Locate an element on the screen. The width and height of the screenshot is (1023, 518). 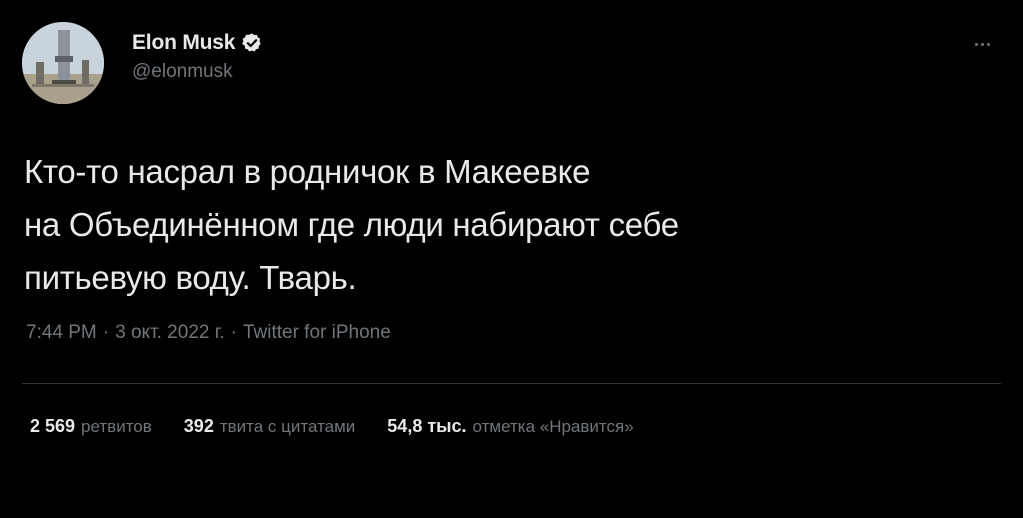
avatar-image is located at coordinates (63, 63).